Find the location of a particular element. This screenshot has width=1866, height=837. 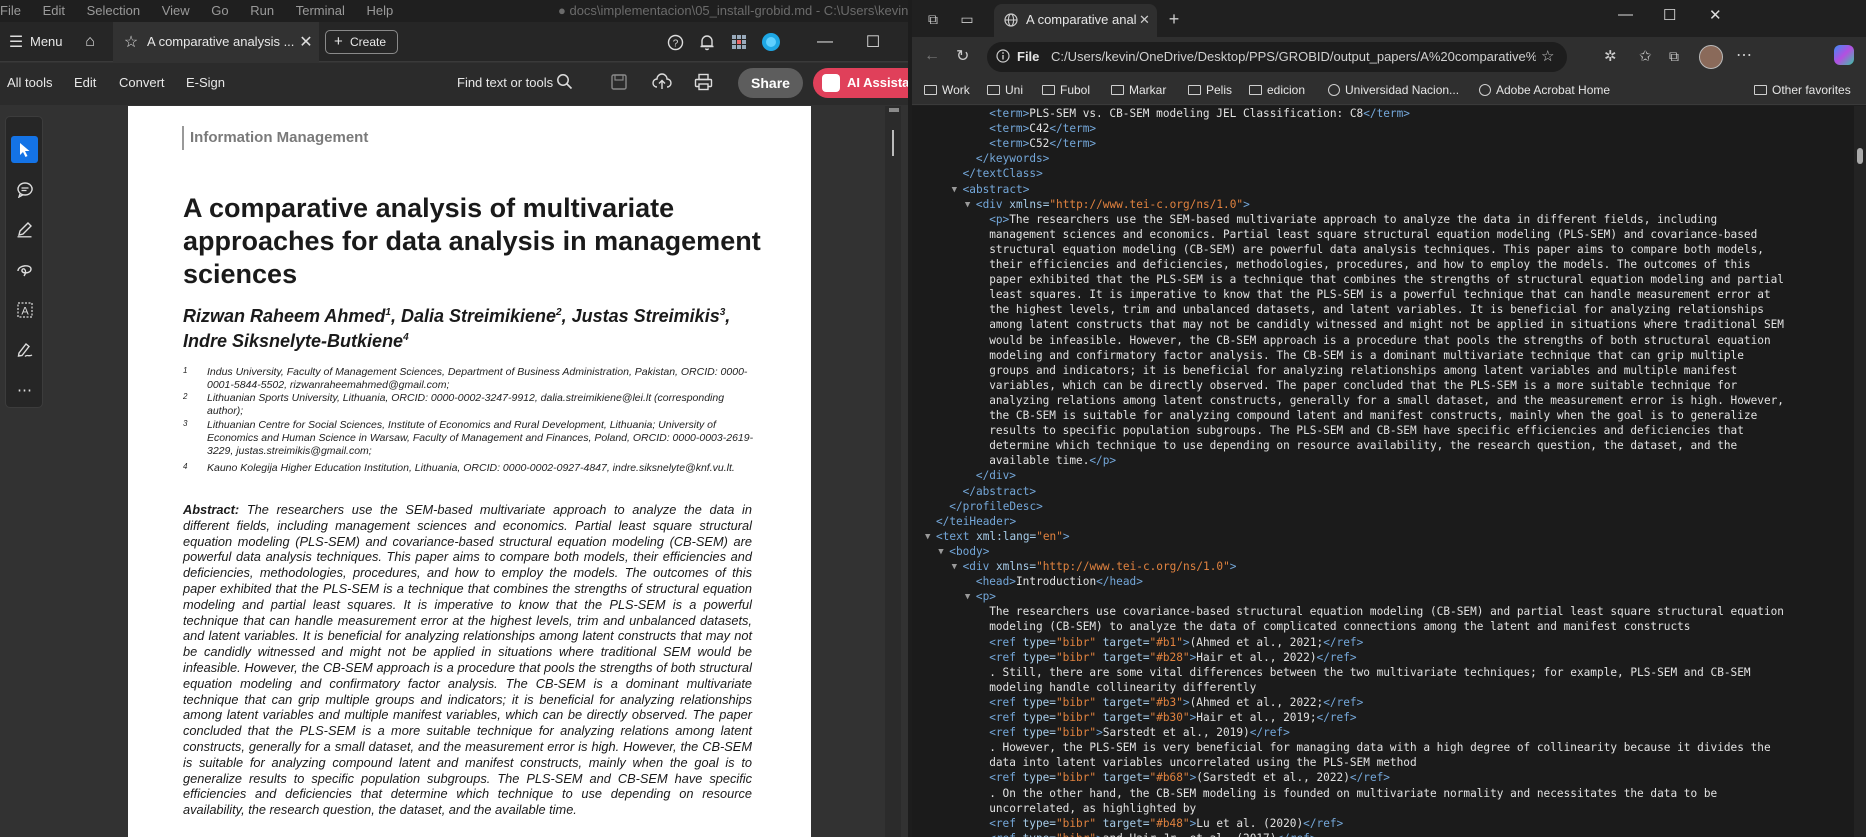

draw-freehand-icon is located at coordinates (24, 269).